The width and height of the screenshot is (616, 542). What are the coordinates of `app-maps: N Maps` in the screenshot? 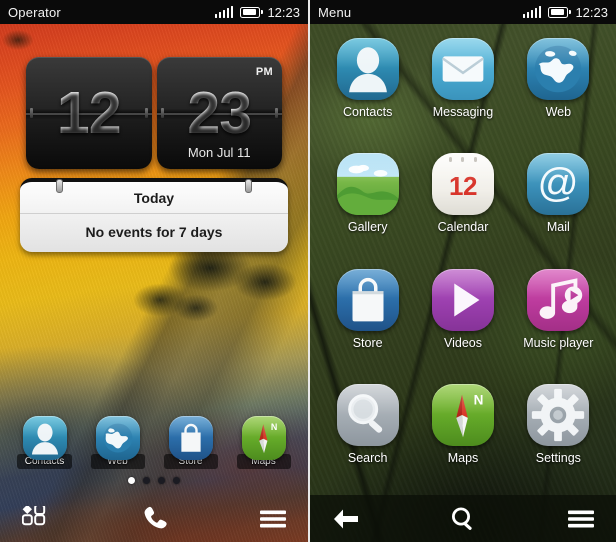 It's located at (462, 437).